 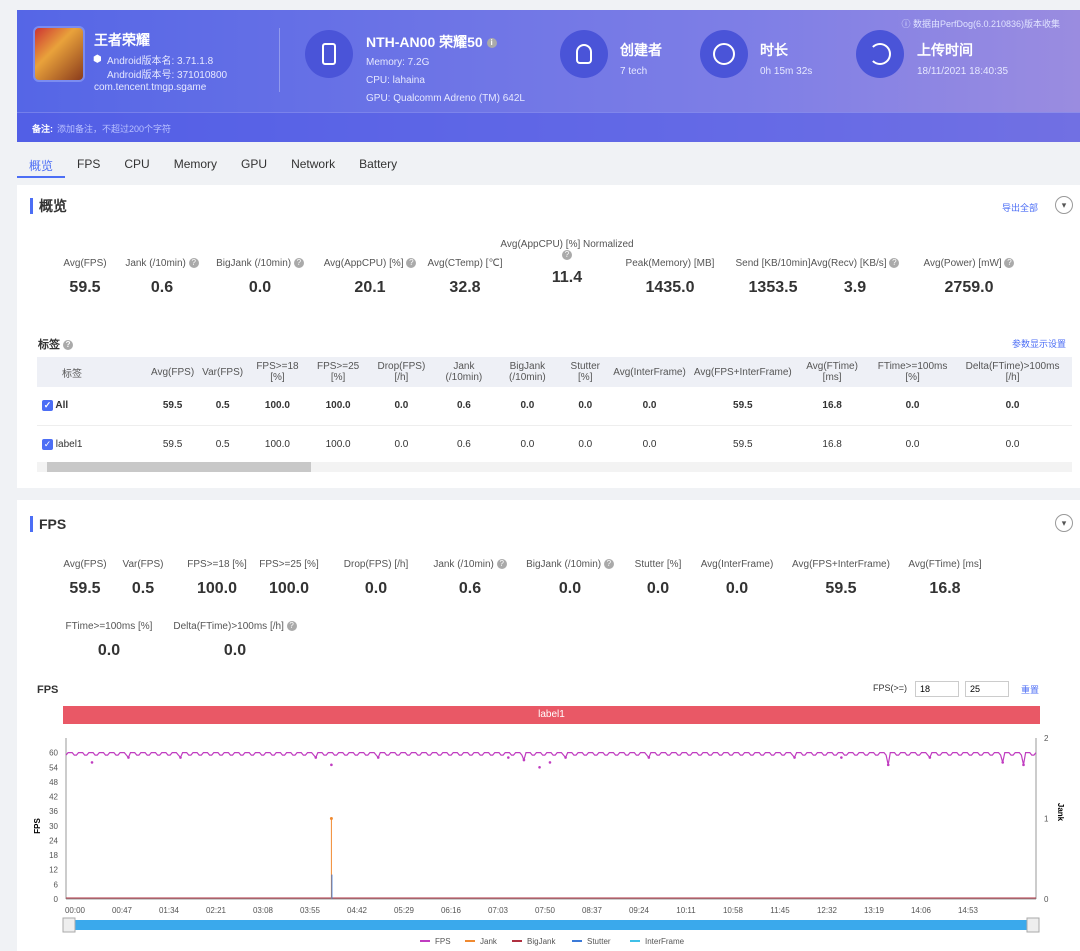 I want to click on x-tick-label: 09:24, so click(x=639, y=910).